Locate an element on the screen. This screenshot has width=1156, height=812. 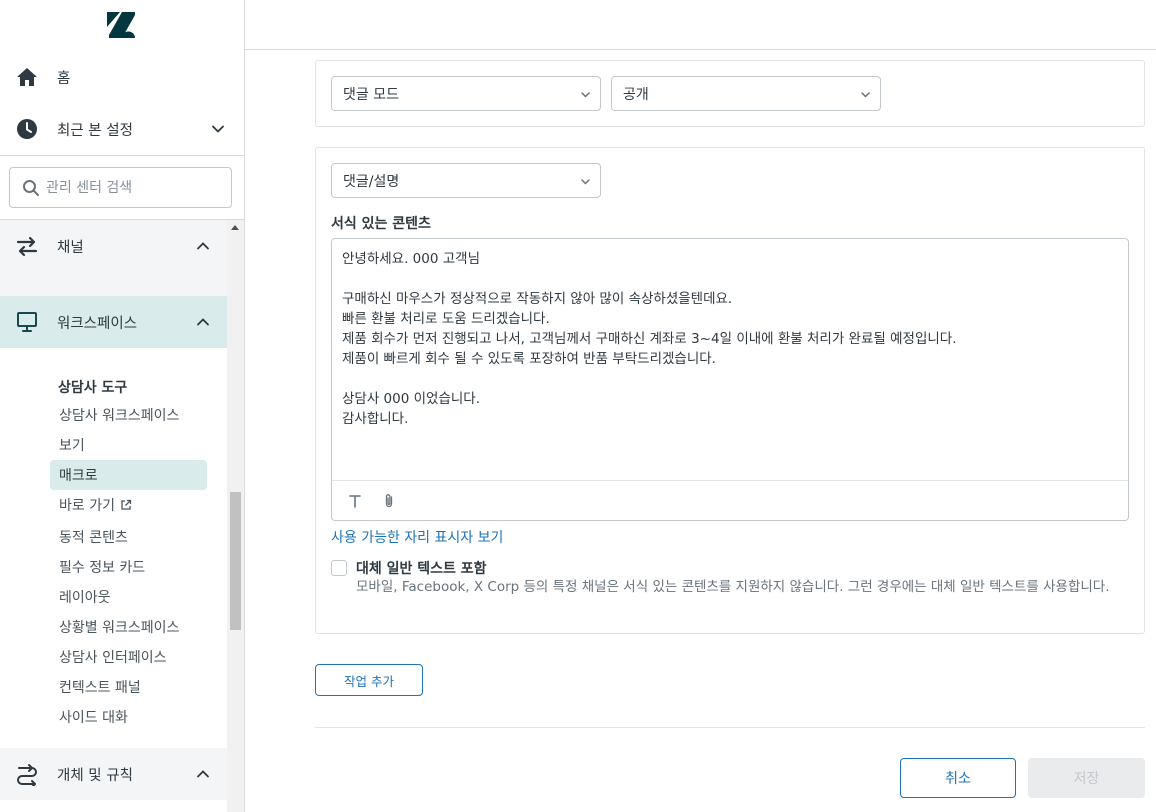
sidebar-item-label: 매크로 is located at coordinates (78, 476).